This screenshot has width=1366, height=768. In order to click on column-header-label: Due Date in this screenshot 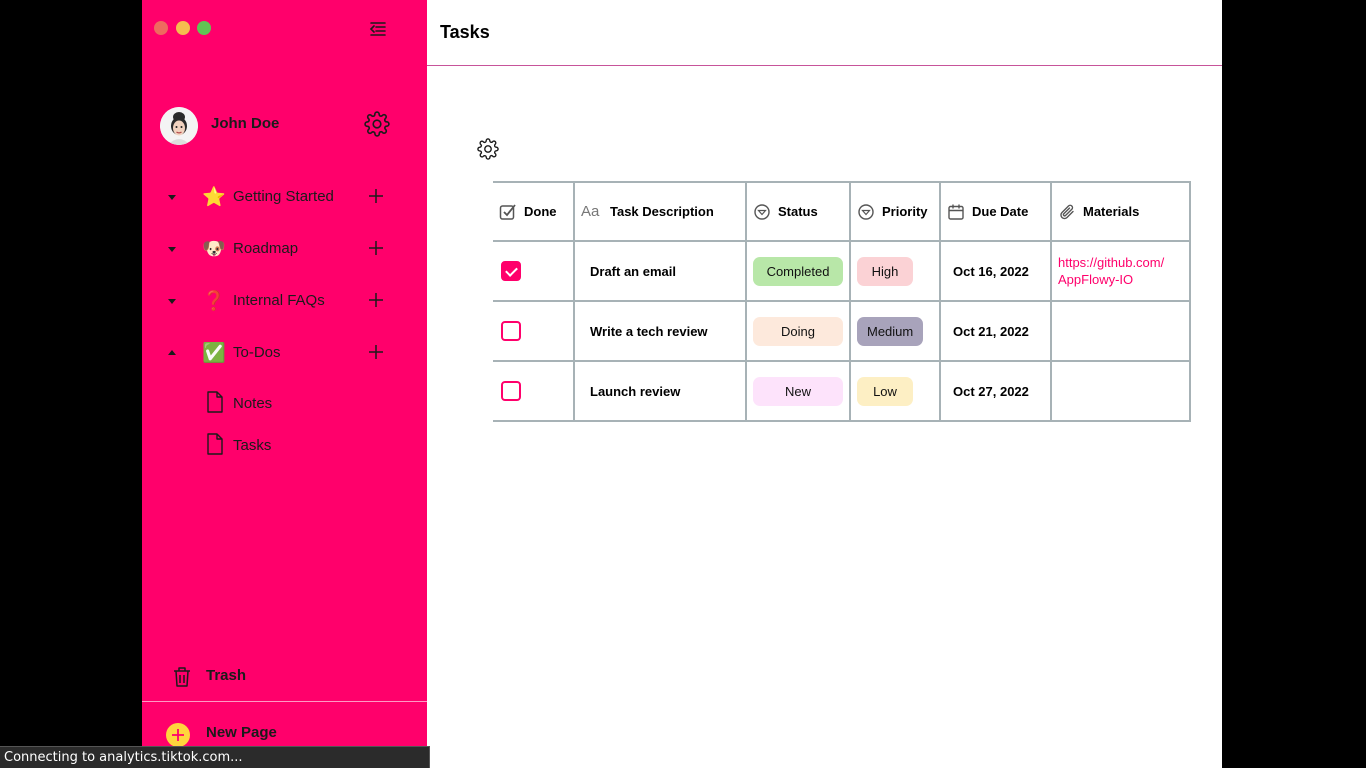, I will do `click(1000, 211)`.